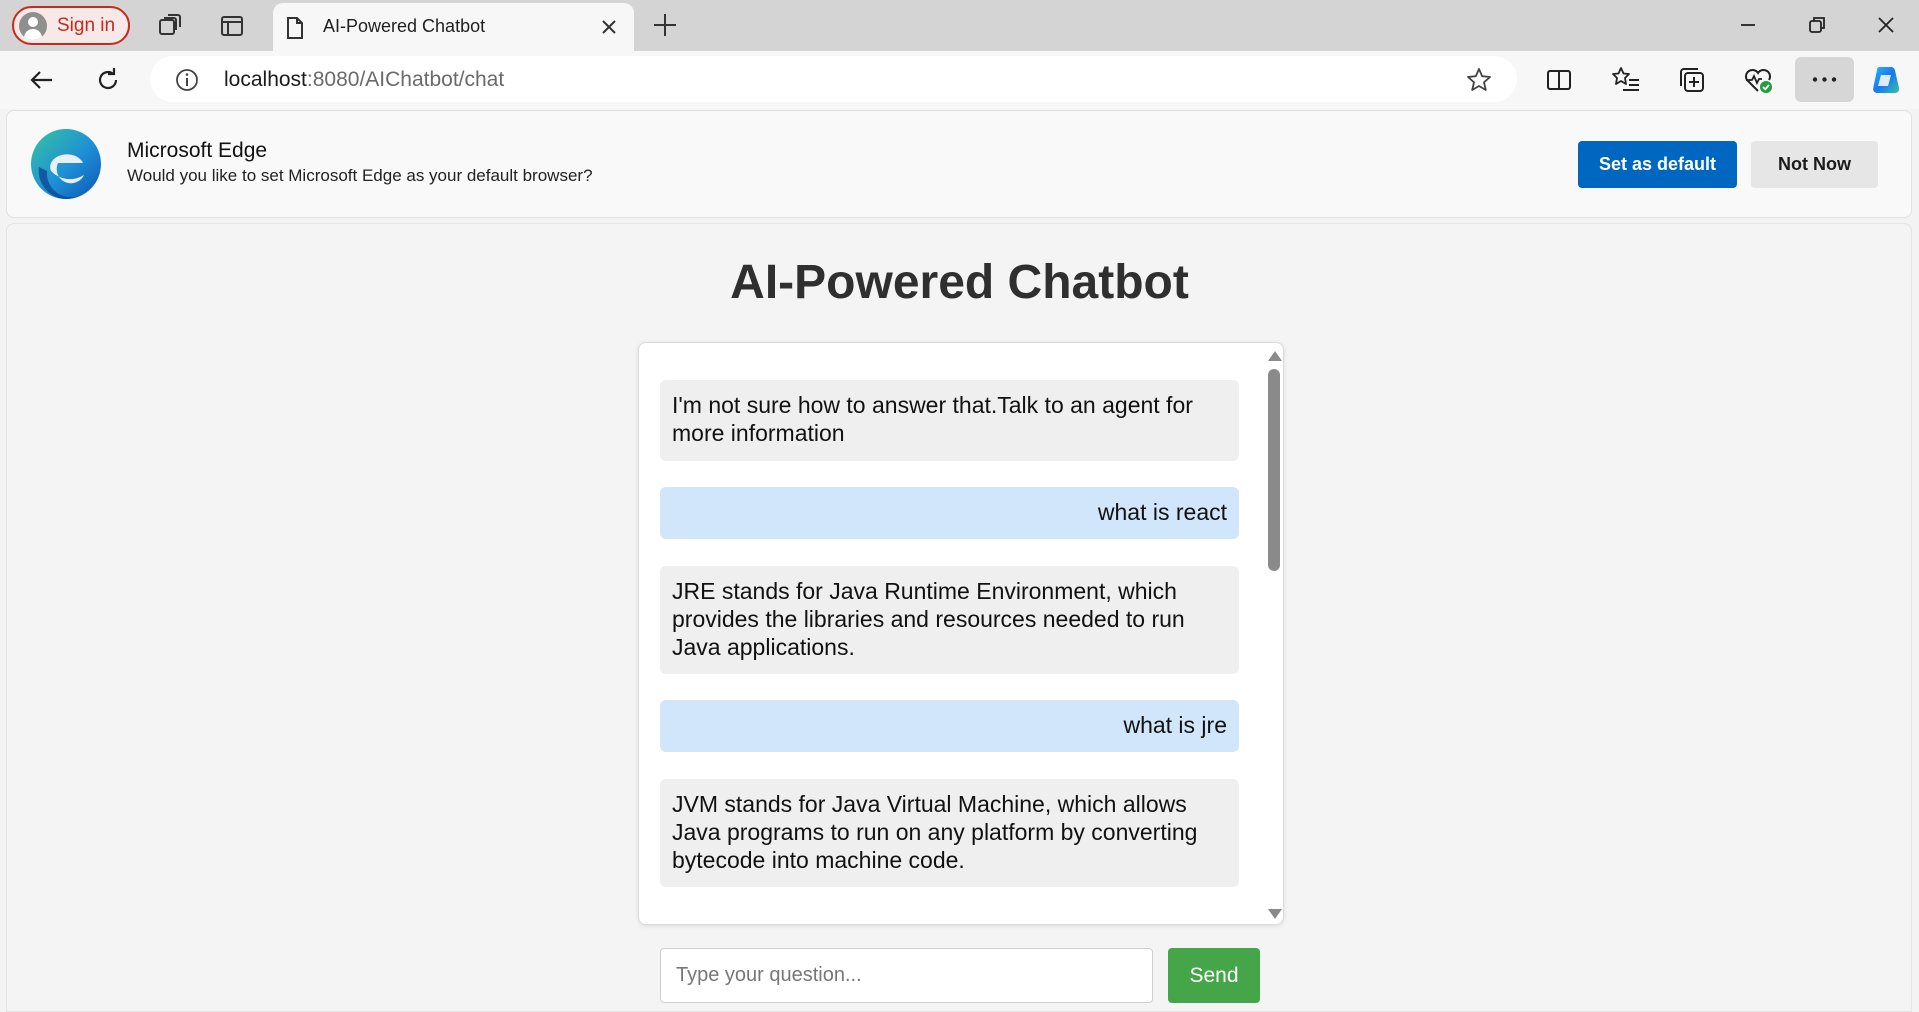  I want to click on tab-actions-icon, so click(232, 26).